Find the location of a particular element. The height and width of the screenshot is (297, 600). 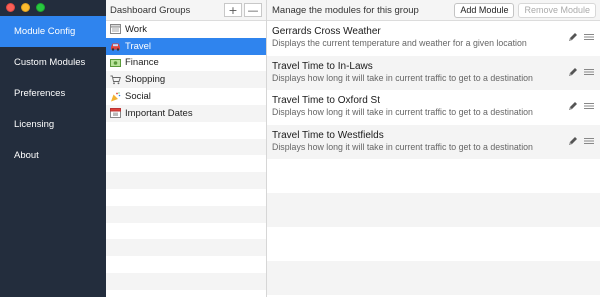

maximize-window-button is located at coordinates (40, 7).